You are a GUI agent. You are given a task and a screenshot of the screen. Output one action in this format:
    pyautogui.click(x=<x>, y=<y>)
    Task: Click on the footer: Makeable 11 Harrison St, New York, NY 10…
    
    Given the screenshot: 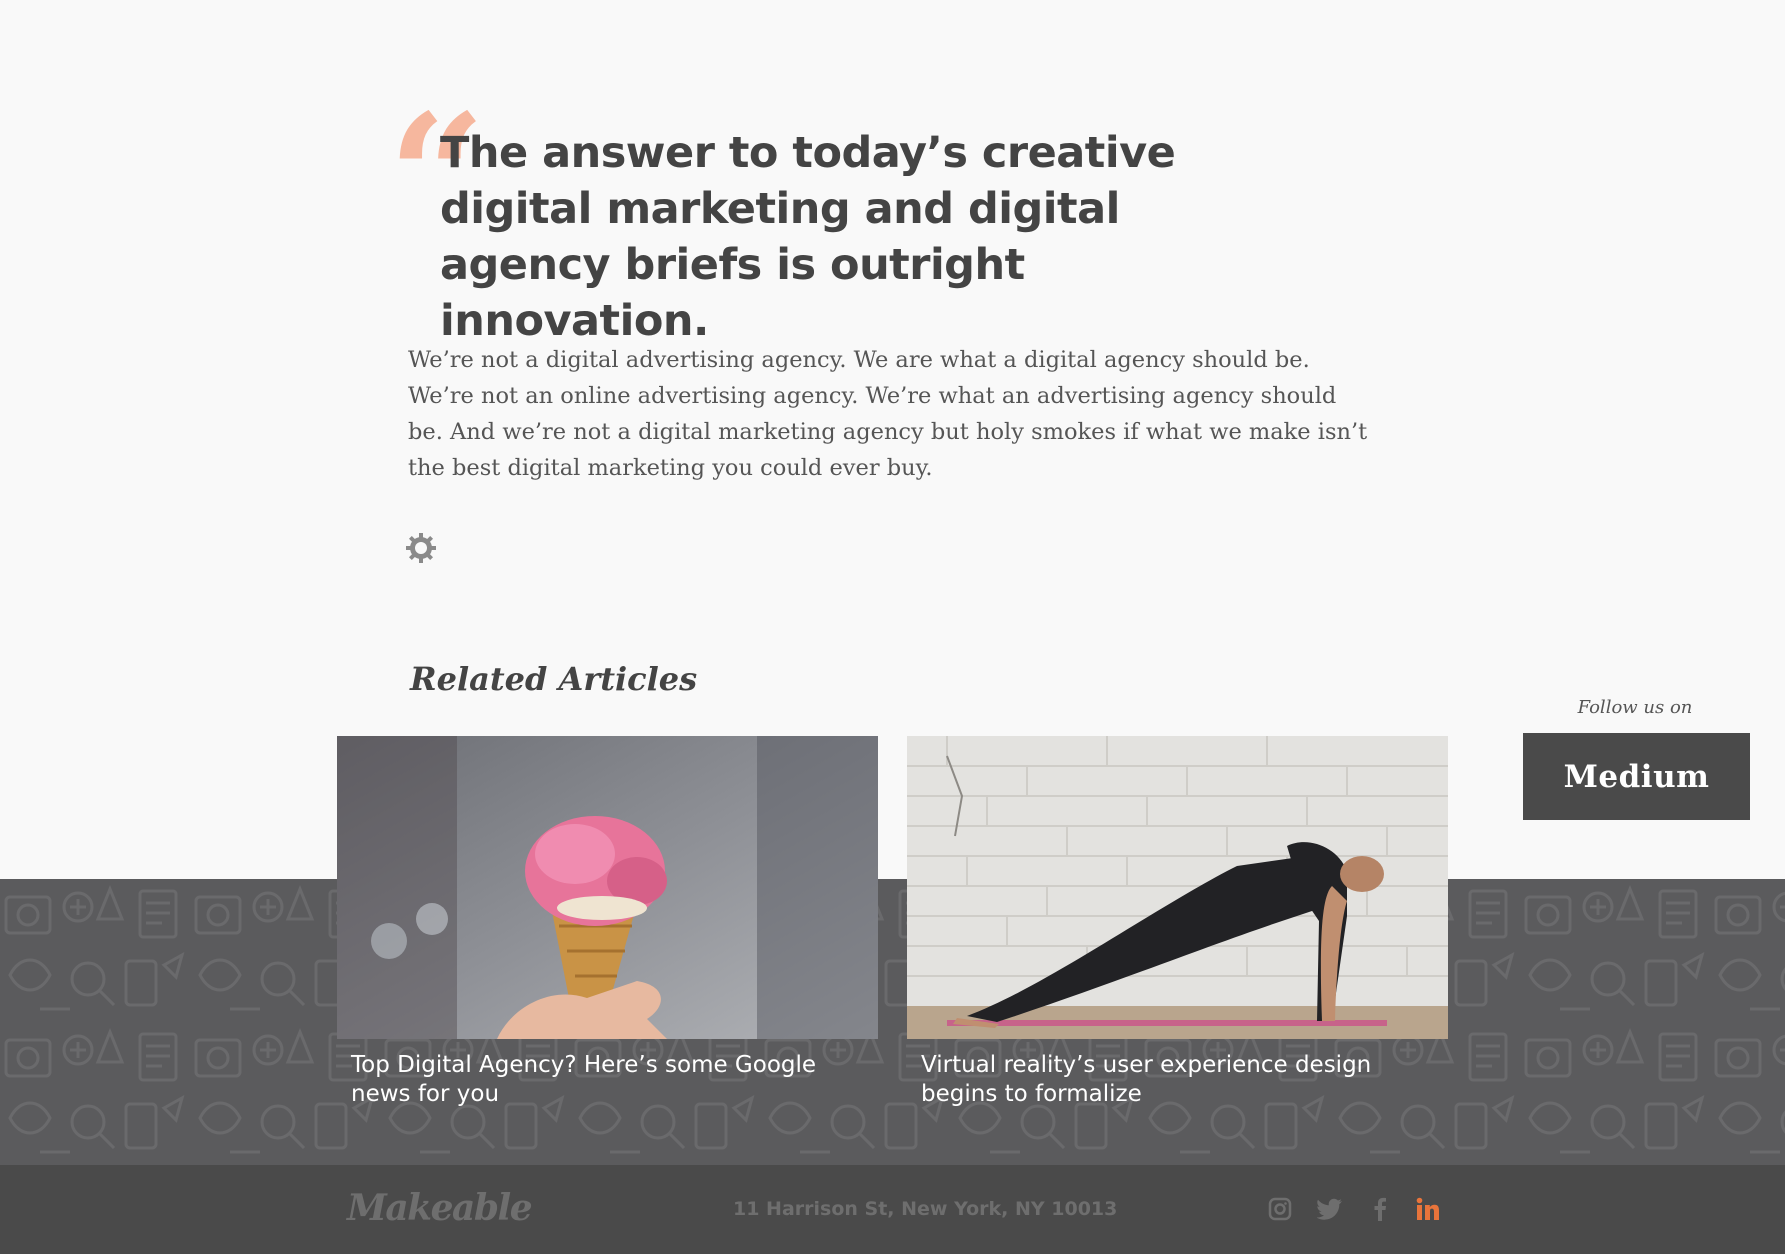 What is the action you would take?
    pyautogui.click(x=892, y=1209)
    